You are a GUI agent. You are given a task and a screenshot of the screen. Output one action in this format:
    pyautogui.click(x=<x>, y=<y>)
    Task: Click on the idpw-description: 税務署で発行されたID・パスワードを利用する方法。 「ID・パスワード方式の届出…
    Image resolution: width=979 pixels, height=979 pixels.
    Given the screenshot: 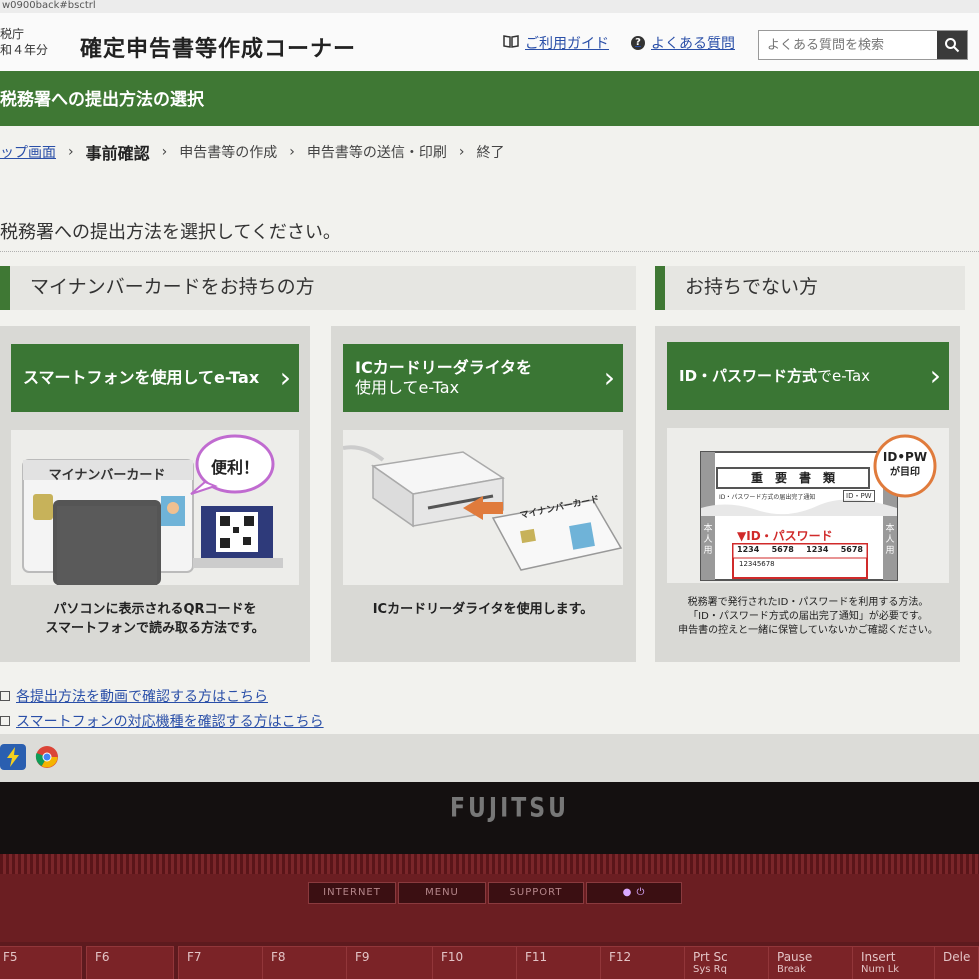 What is the action you would take?
    pyautogui.click(x=808, y=617)
    